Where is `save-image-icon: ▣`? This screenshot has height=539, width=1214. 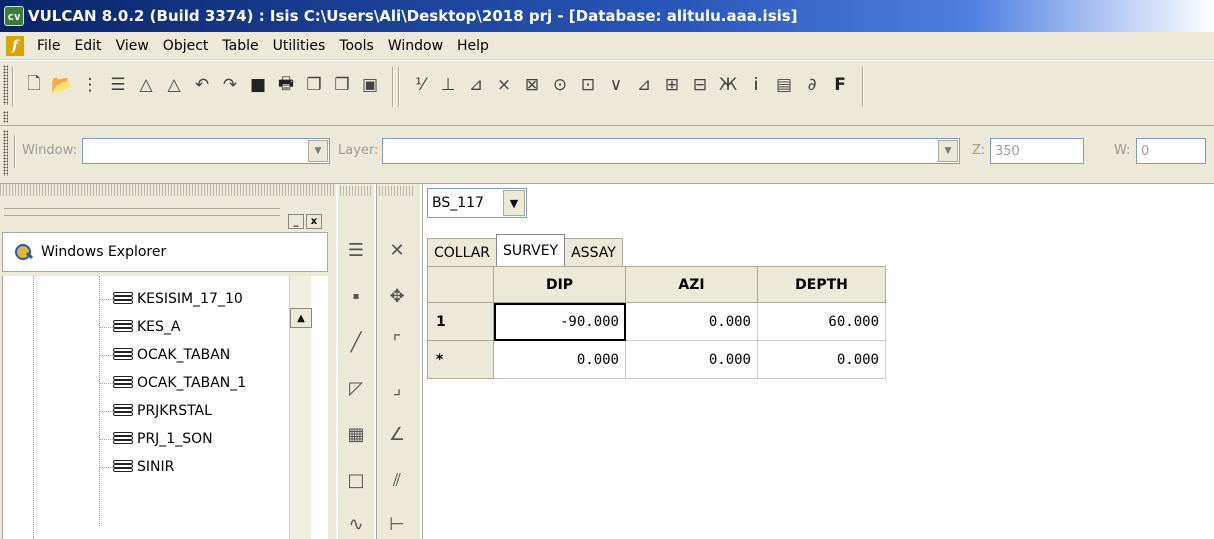
save-image-icon: ▣ is located at coordinates (370, 85).